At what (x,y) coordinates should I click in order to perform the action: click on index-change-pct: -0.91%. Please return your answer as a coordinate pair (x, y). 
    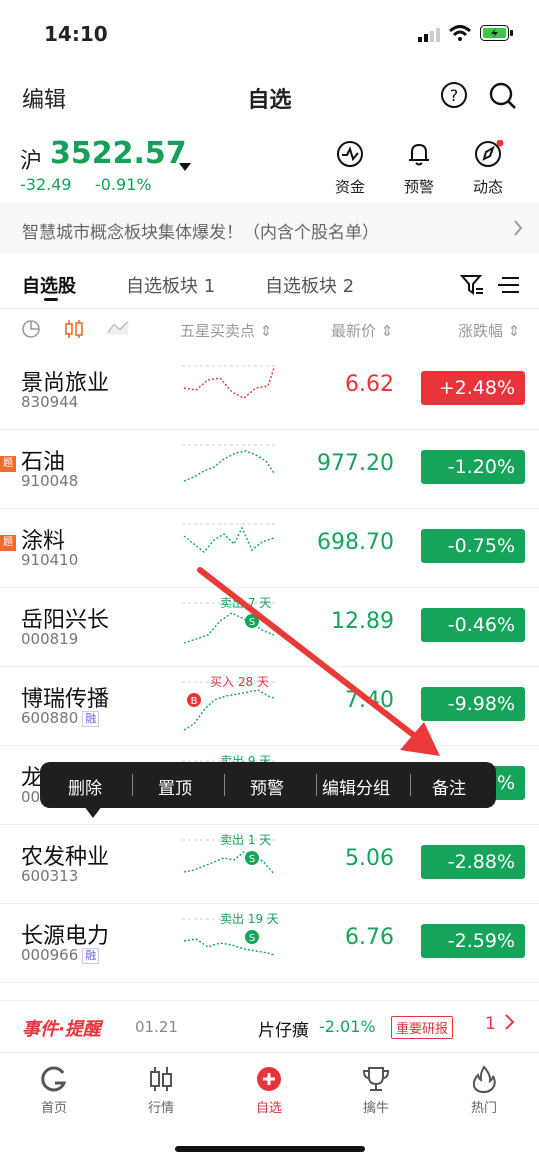
    Looking at the image, I should click on (123, 184).